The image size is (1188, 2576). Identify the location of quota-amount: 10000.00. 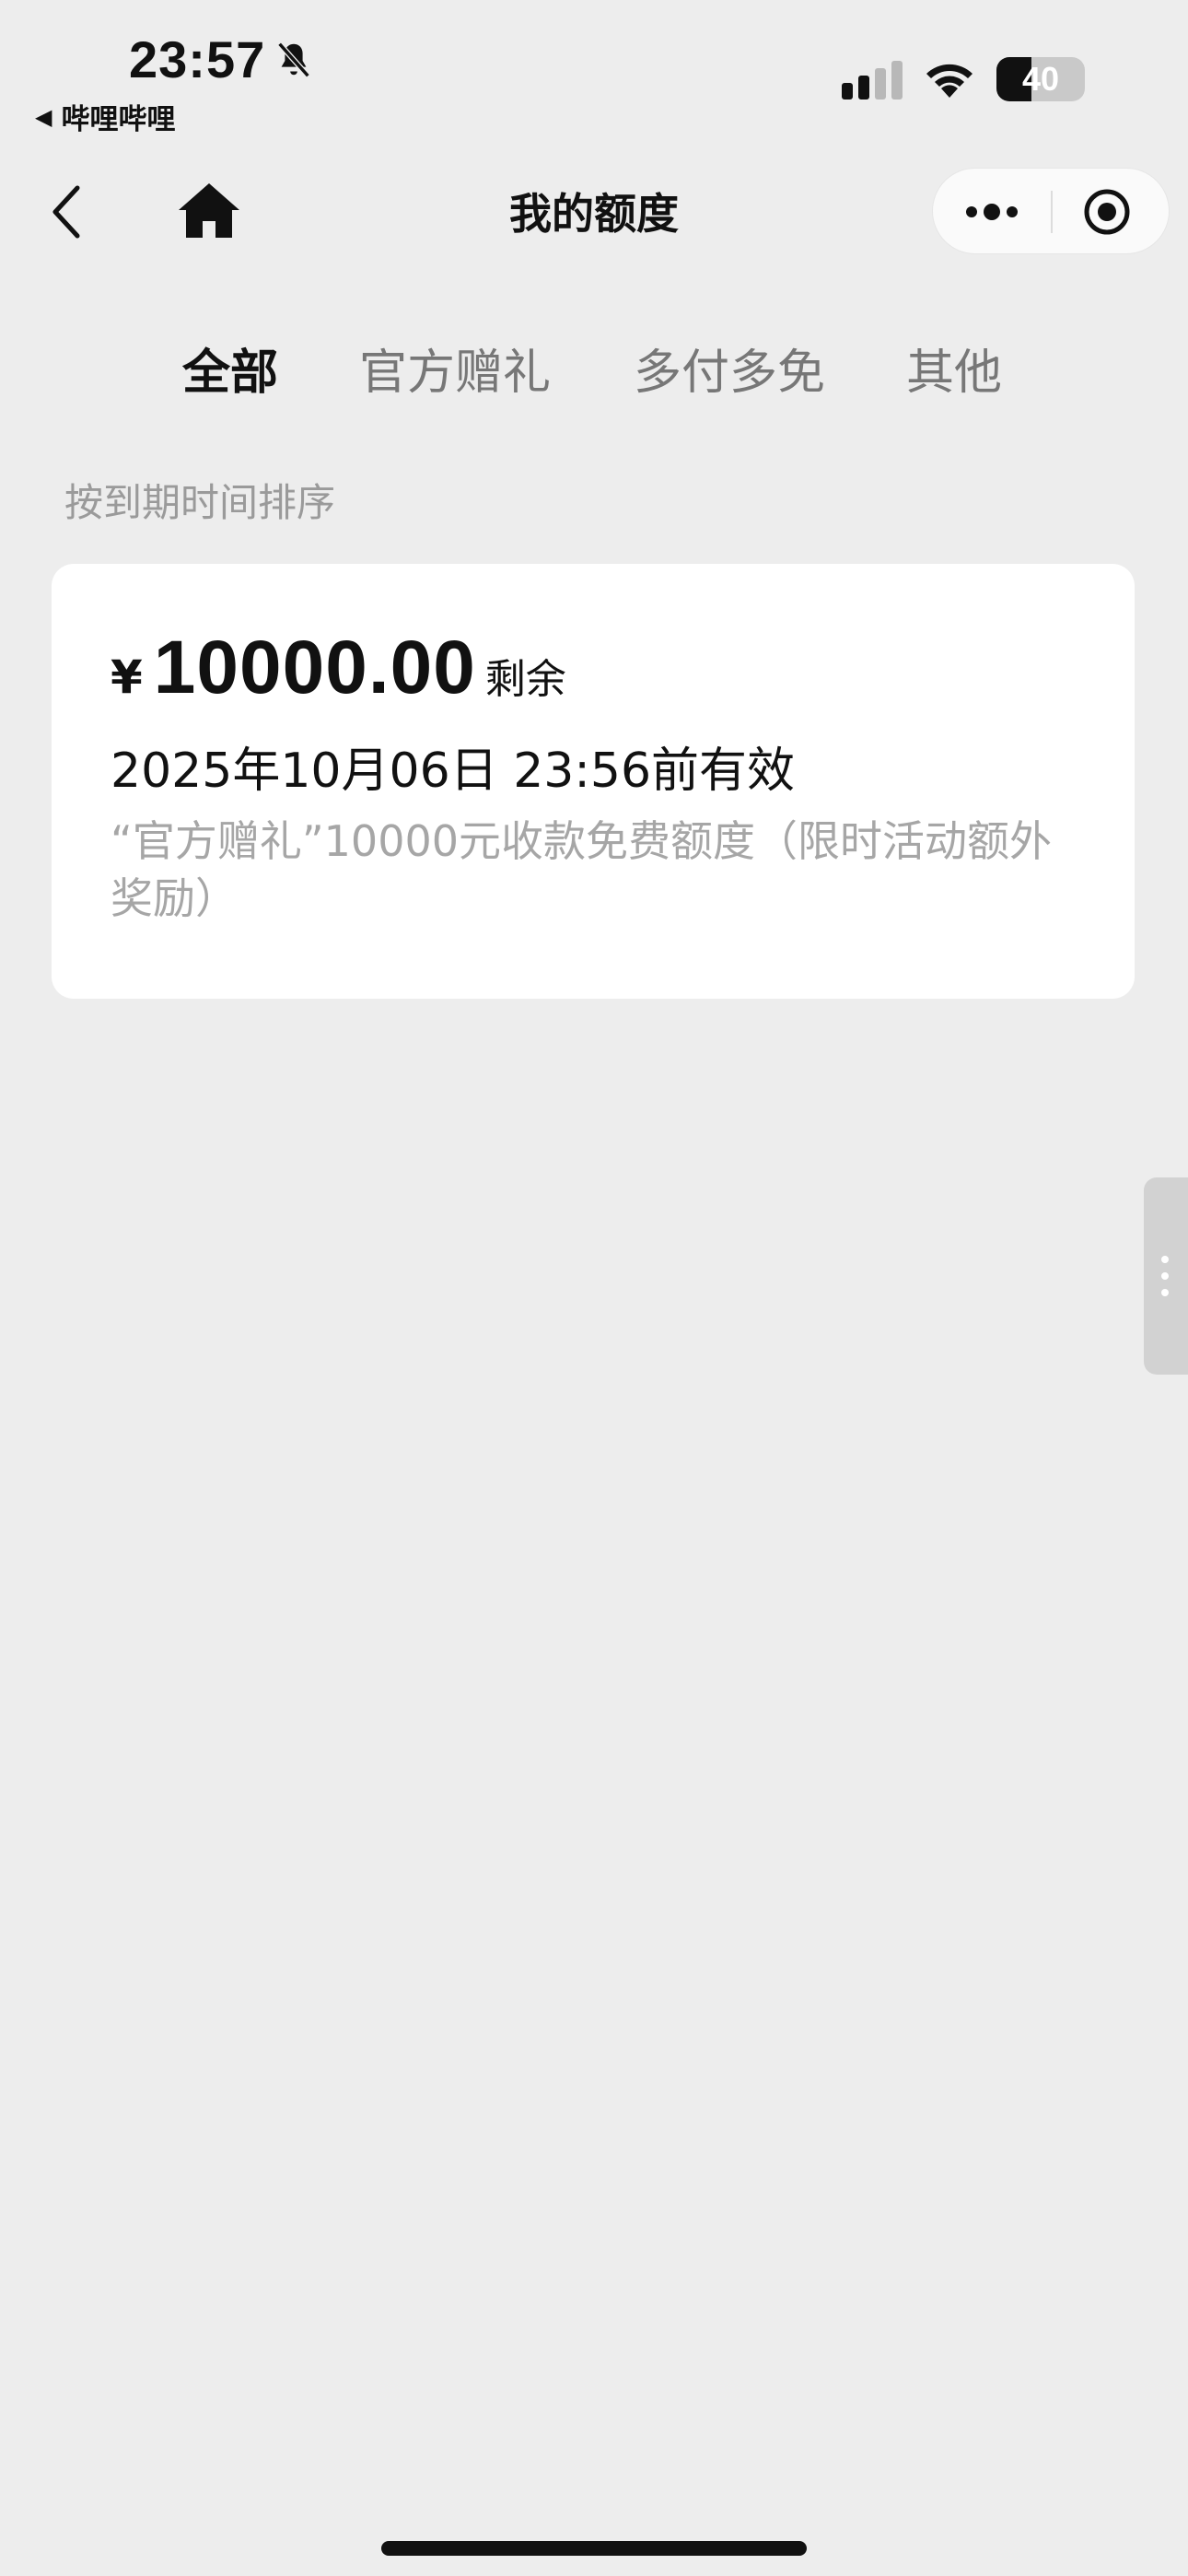
(314, 667).